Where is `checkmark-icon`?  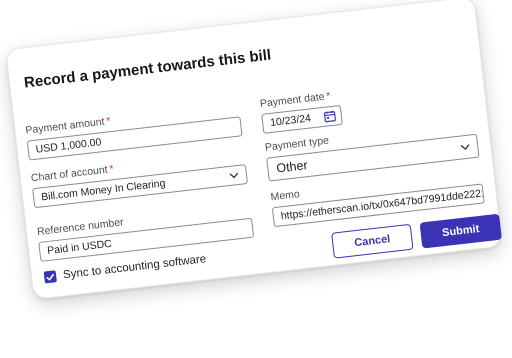 checkmark-icon is located at coordinates (50, 277).